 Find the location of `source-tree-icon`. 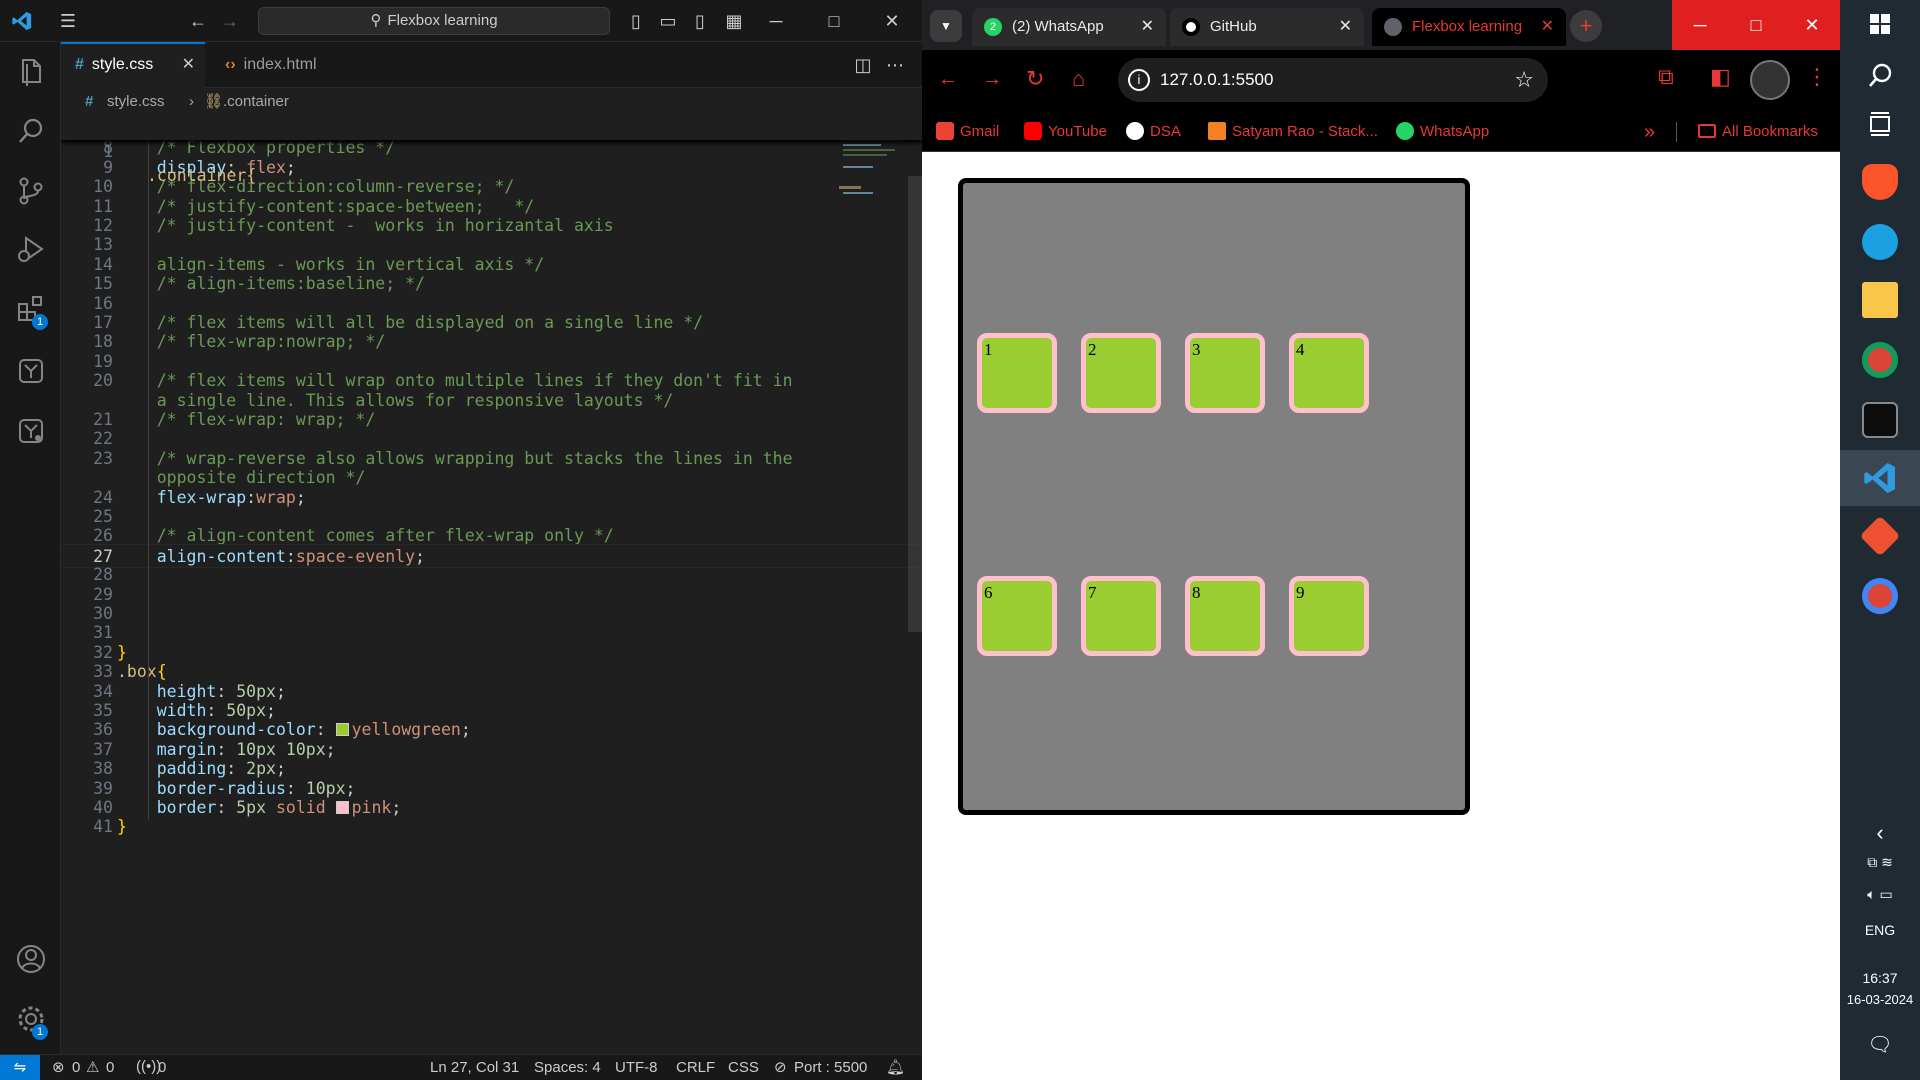

source-tree-icon is located at coordinates (31, 371).